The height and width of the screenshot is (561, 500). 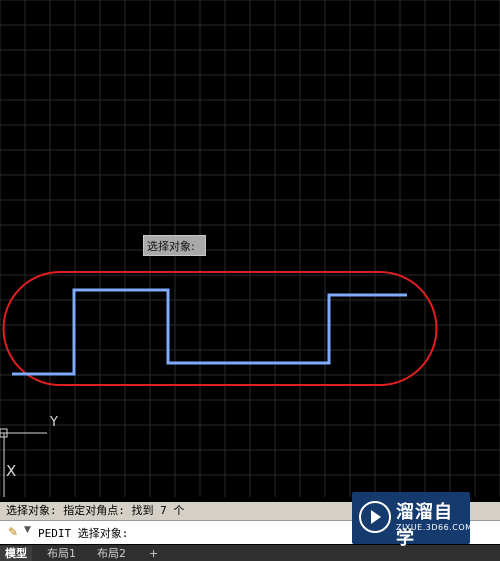 I want to click on ucs-y-label: Y, so click(x=54, y=422).